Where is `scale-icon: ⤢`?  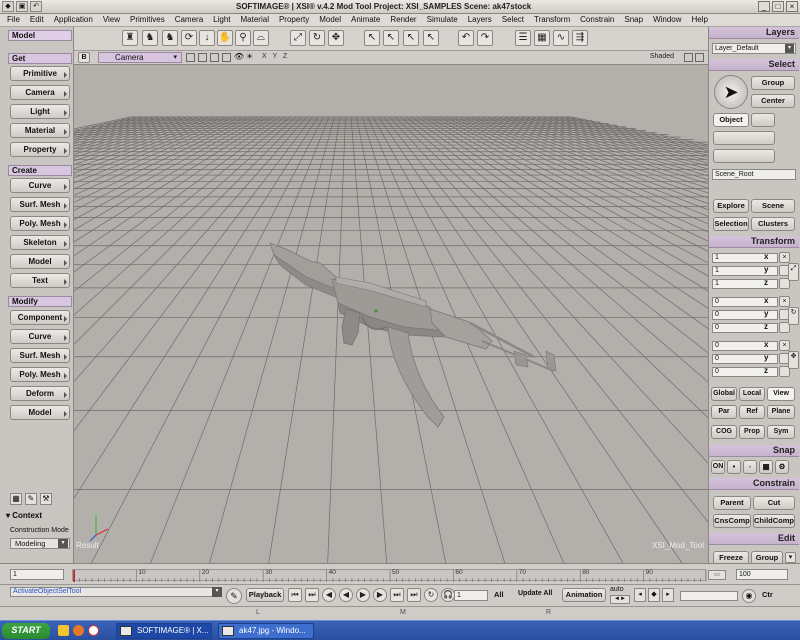 scale-icon: ⤢ is located at coordinates (298, 38).